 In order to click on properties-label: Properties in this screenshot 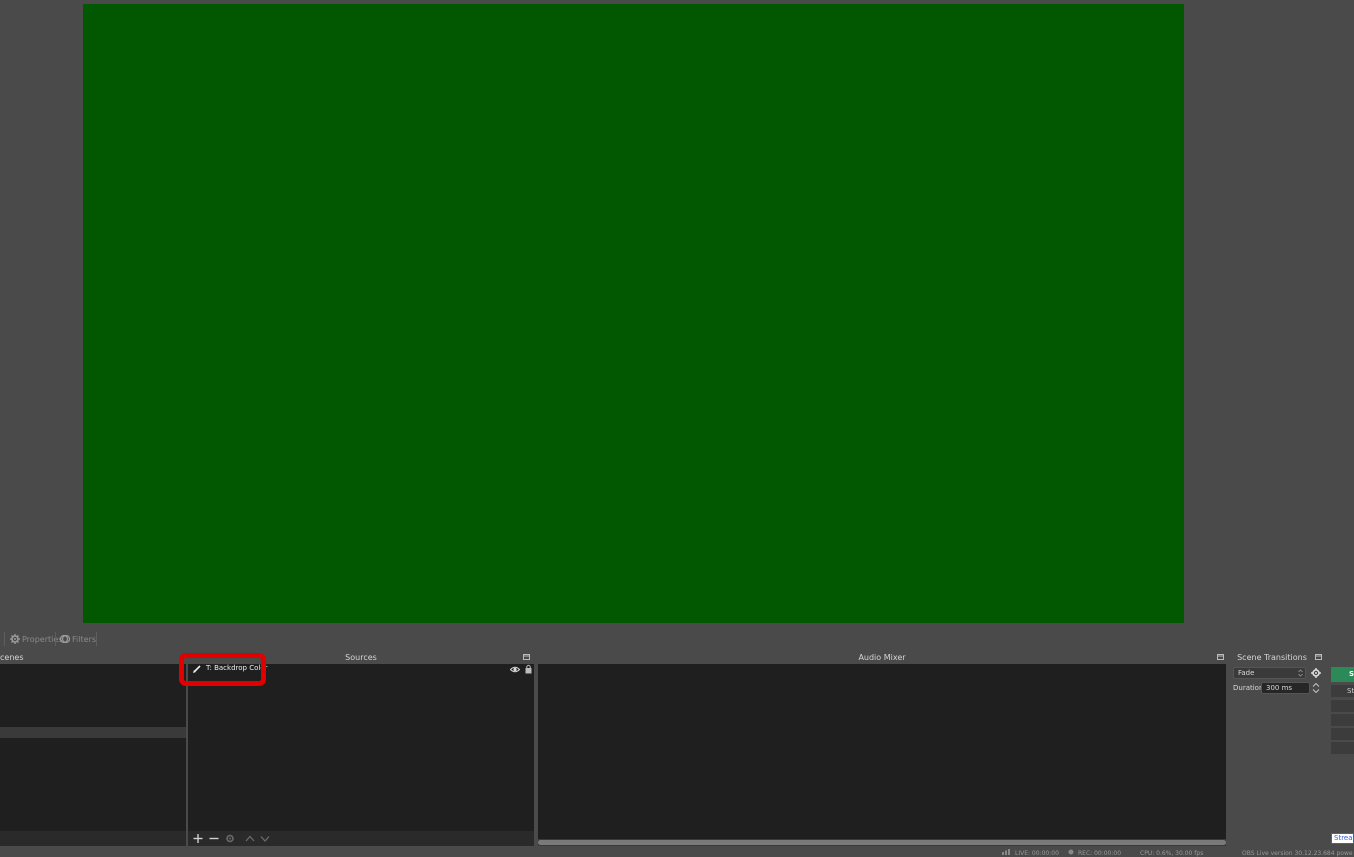, I will do `click(42, 639)`.